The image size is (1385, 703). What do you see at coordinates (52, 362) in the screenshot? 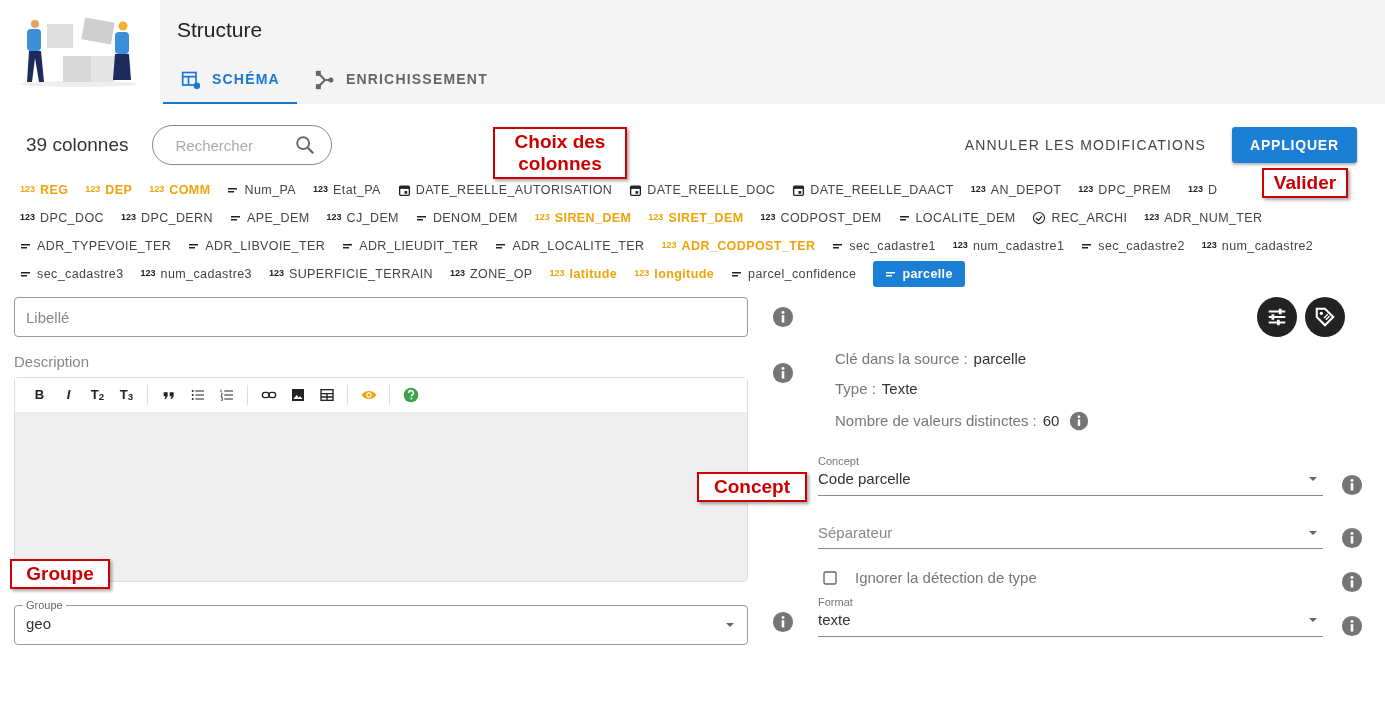
I see `description-label: Description` at bounding box center [52, 362].